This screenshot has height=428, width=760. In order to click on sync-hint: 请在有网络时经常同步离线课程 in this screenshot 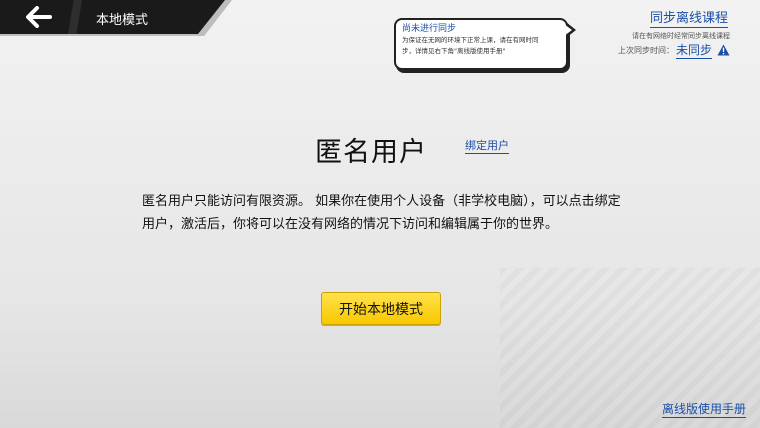, I will do `click(681, 36)`.